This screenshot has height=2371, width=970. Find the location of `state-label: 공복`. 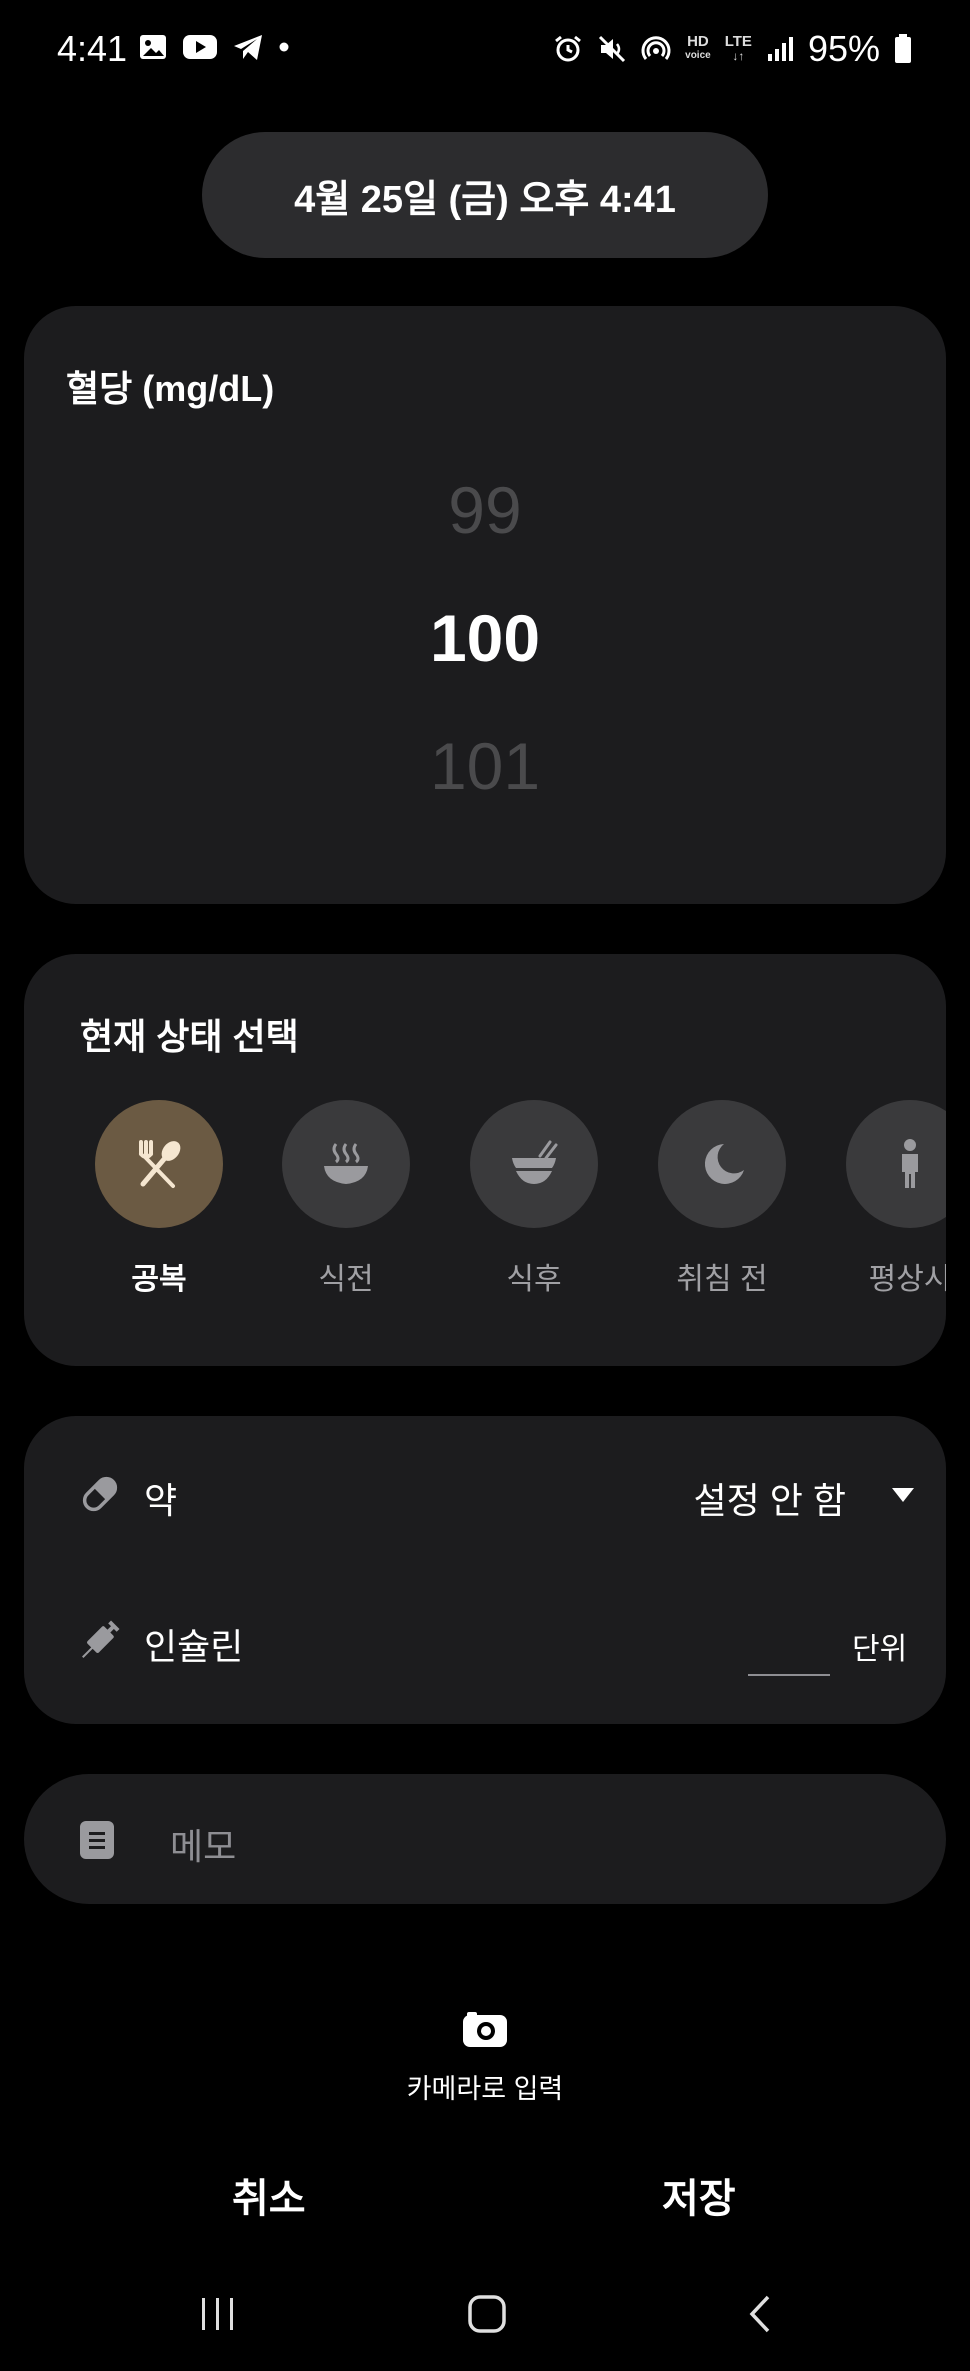

state-label: 공복 is located at coordinates (159, 1279).